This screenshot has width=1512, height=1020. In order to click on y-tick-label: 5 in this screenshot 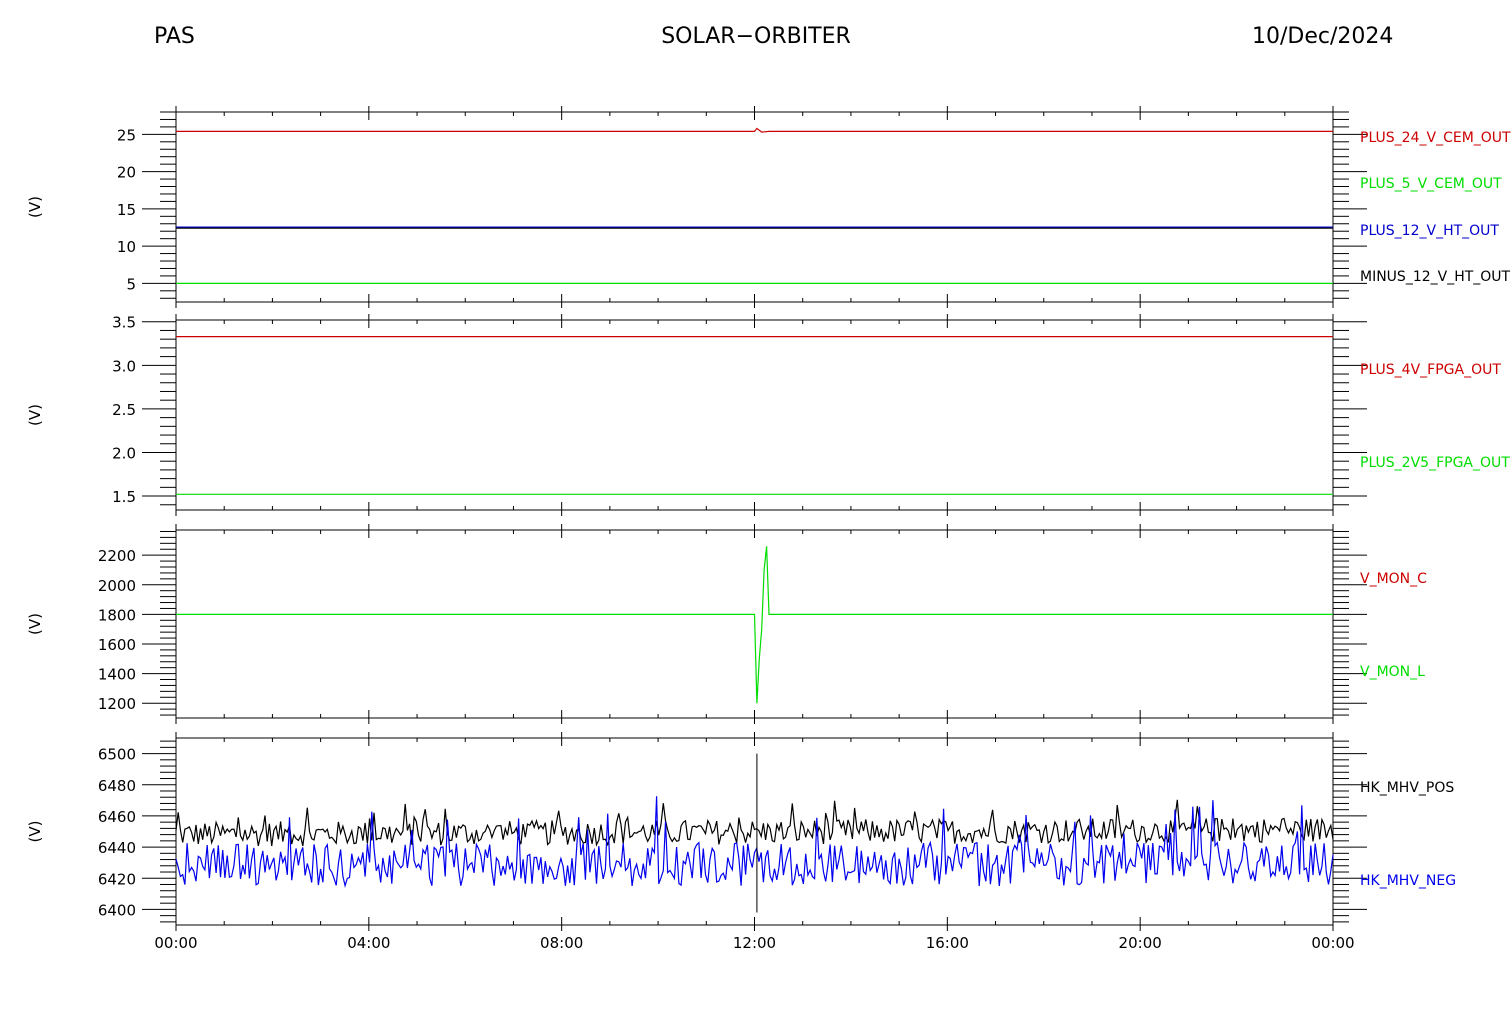, I will do `click(131, 284)`.